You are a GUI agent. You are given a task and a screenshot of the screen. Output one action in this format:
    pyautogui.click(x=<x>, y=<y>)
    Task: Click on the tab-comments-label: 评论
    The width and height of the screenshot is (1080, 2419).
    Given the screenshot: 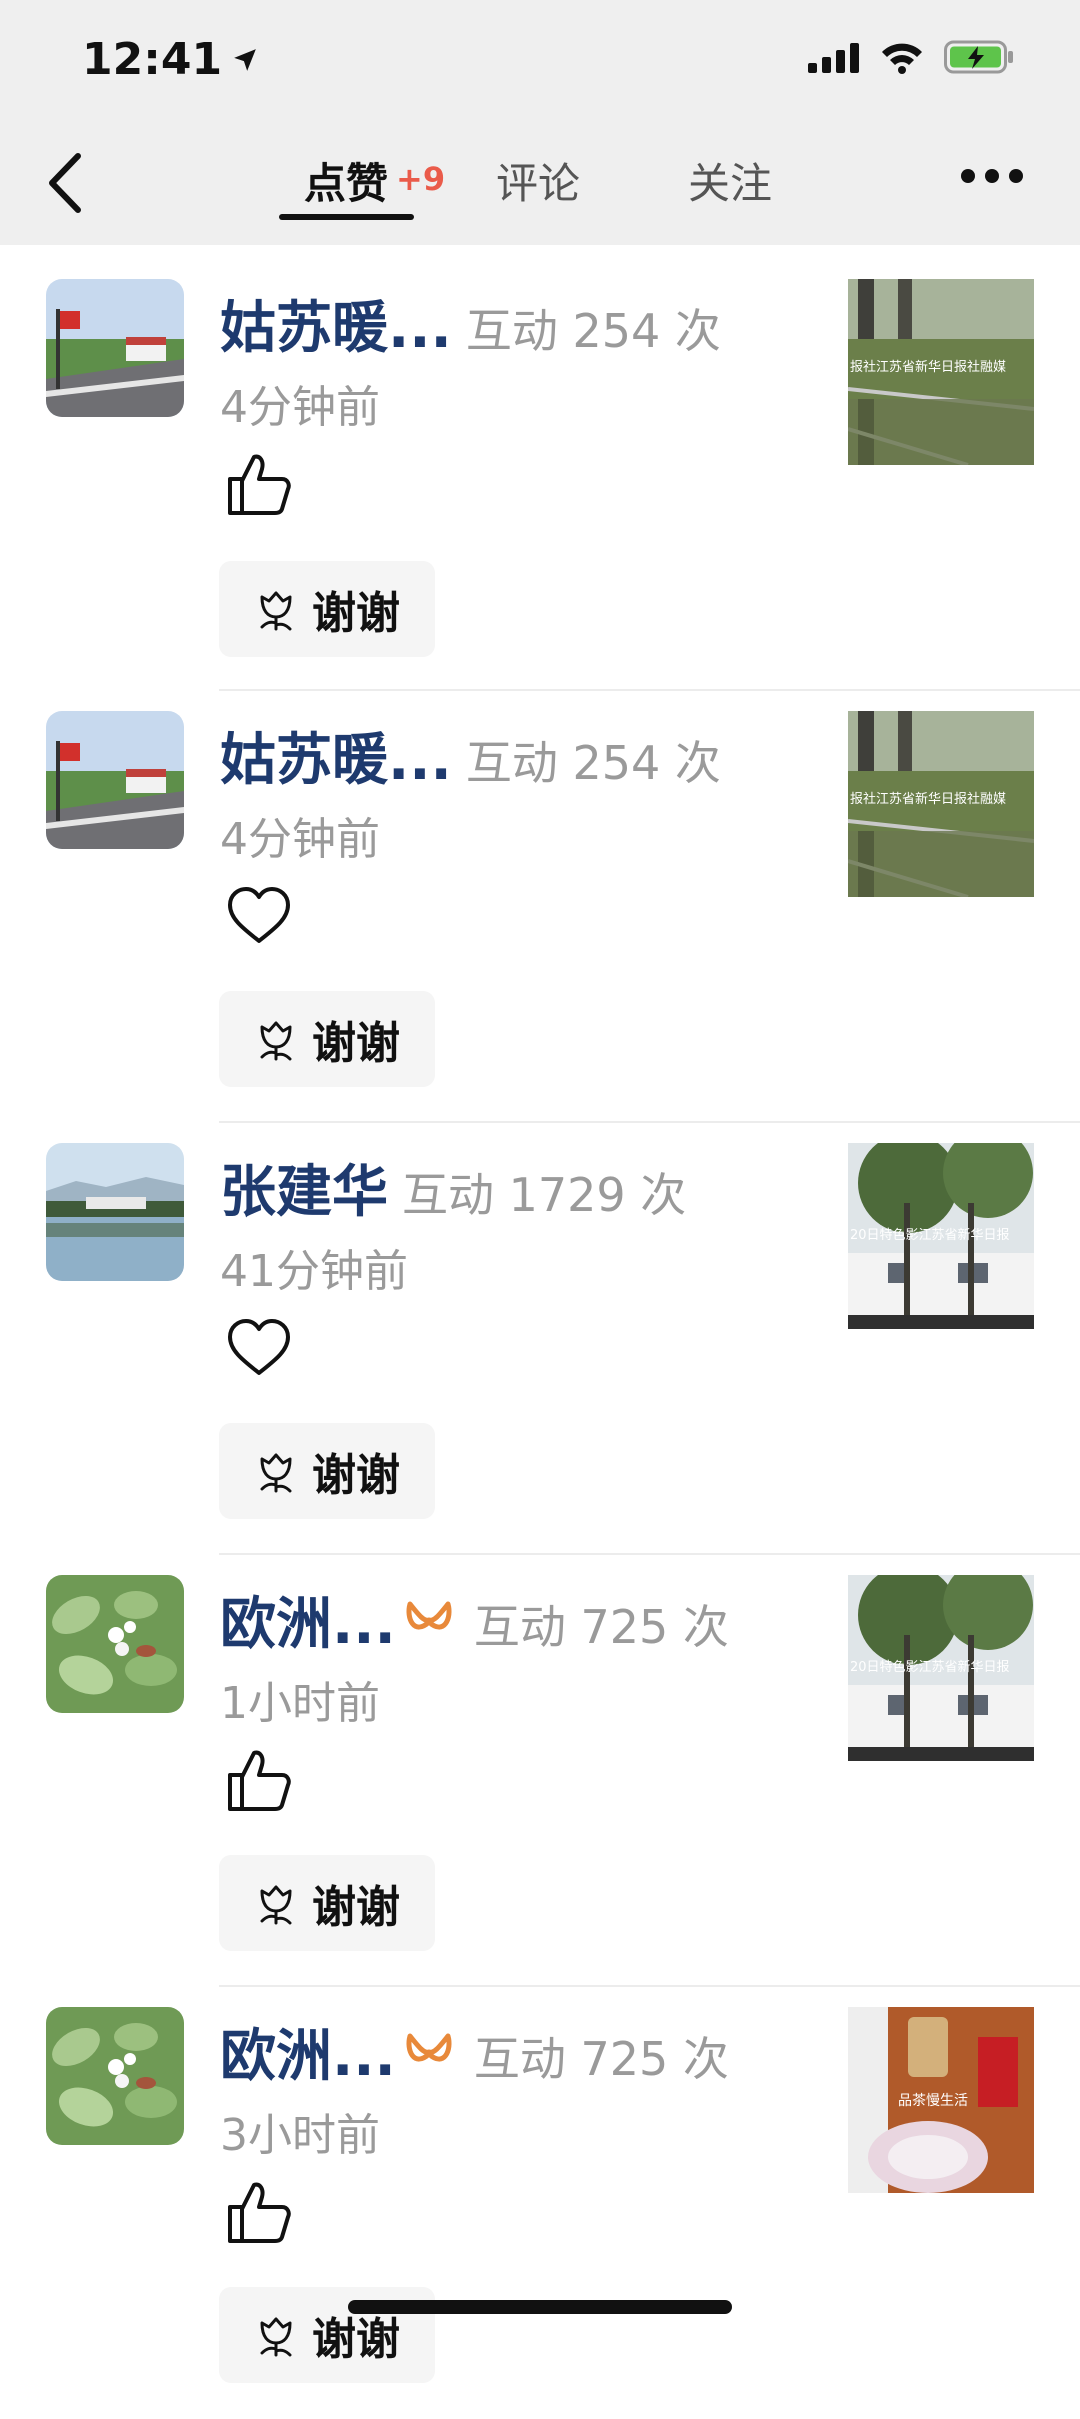 What is the action you would take?
    pyautogui.click(x=538, y=183)
    